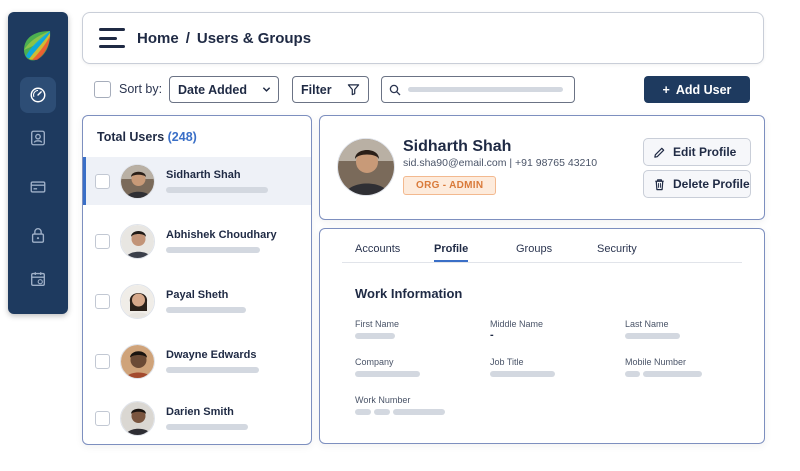 Image resolution: width=800 pixels, height=471 pixels. I want to click on delete-profile-label: Delete Profile, so click(711, 184).